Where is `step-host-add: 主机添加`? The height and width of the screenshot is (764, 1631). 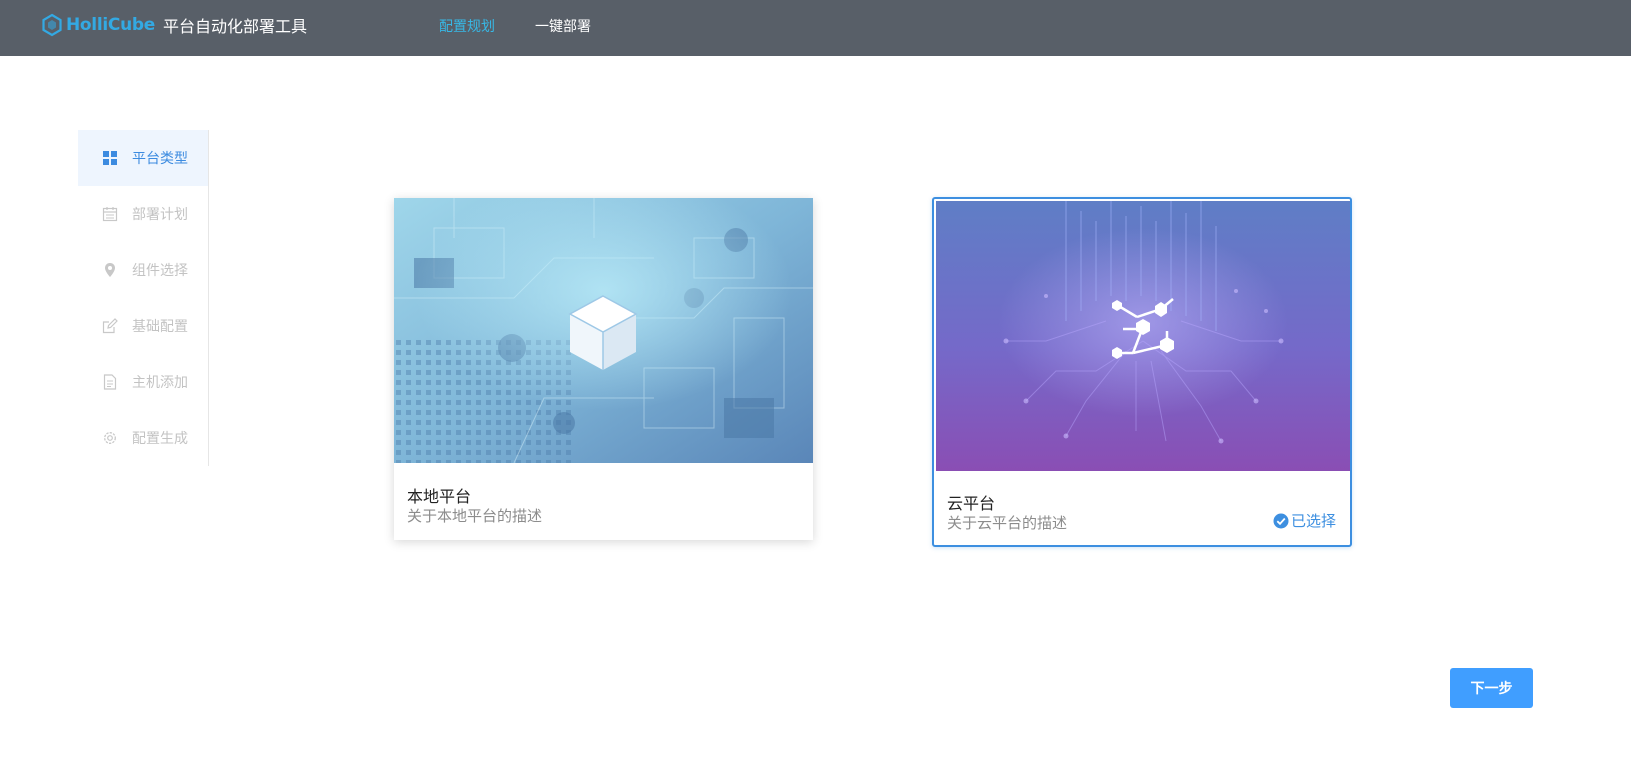 step-host-add: 主机添加 is located at coordinates (143, 382).